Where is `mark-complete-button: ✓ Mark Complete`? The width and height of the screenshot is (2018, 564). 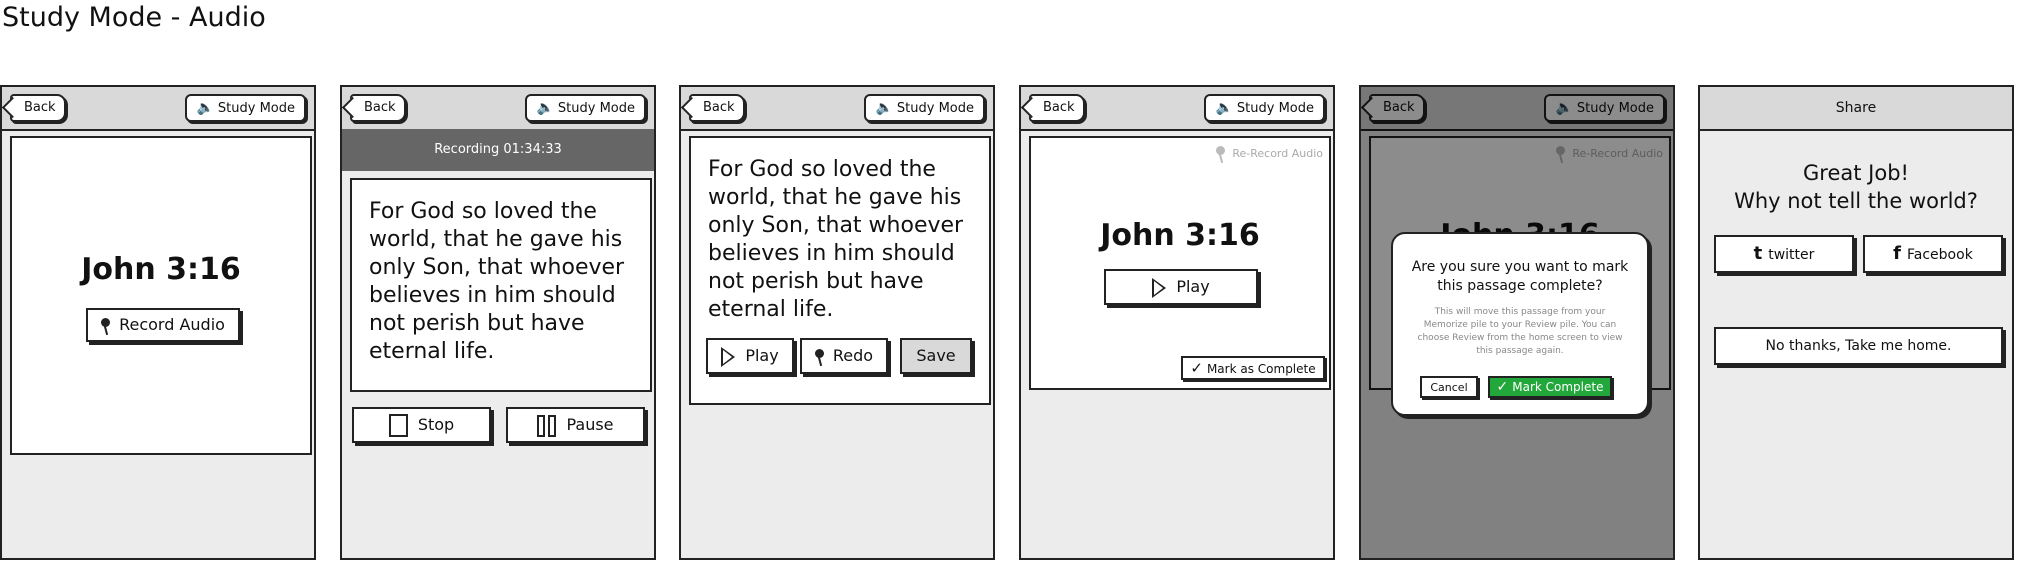 mark-complete-button: ✓ Mark Complete is located at coordinates (1550, 387).